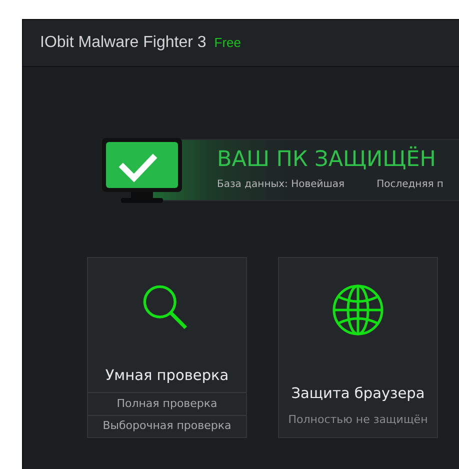 This screenshot has height=469, width=459. Describe the element at coordinates (410, 185) in the screenshot. I see `status-detail: Последняя п` at that location.